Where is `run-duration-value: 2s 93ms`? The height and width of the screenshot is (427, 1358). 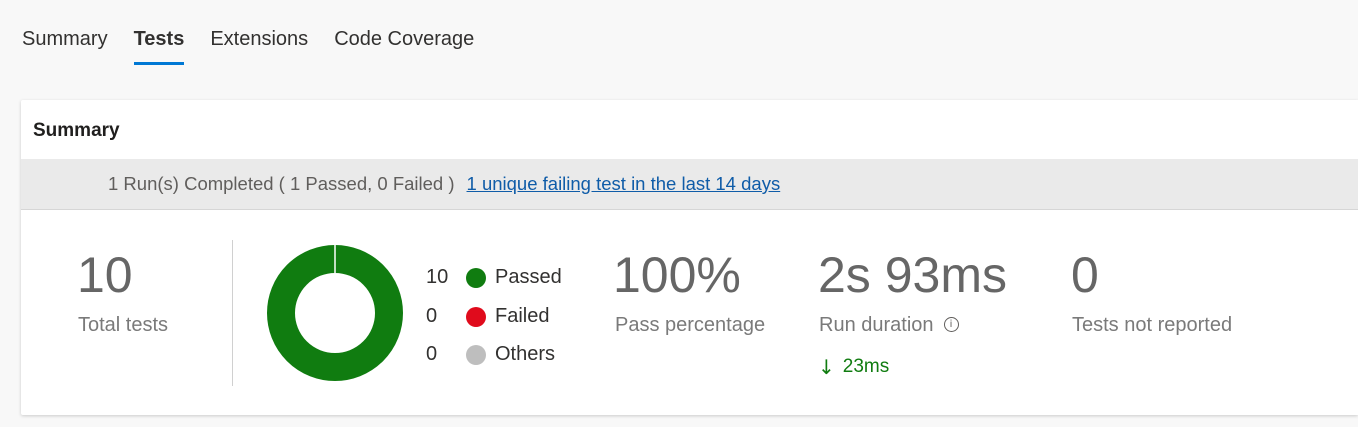 run-duration-value: 2s 93ms is located at coordinates (912, 275).